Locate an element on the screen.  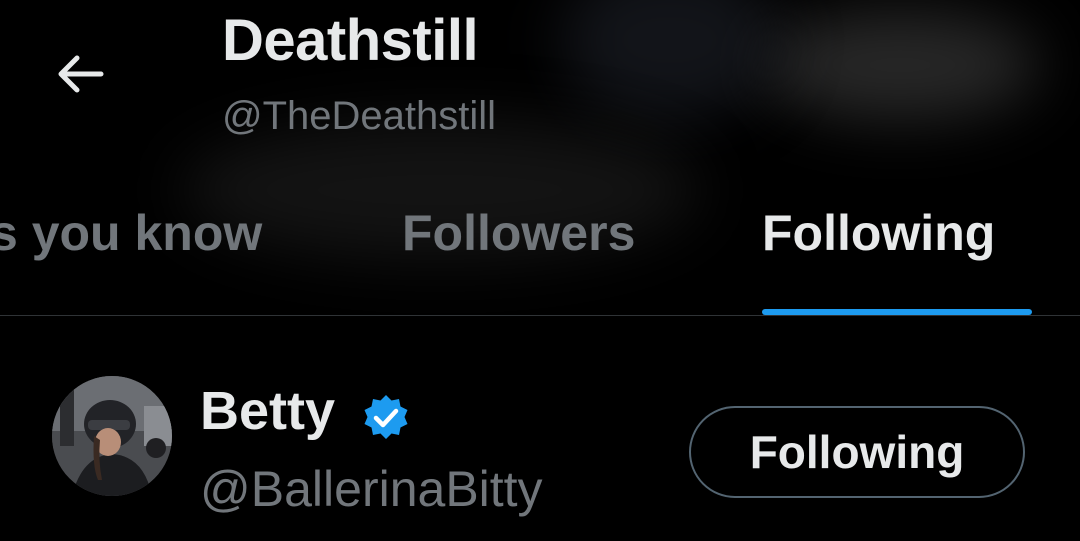
arrow-left-icon is located at coordinates (81, 74).